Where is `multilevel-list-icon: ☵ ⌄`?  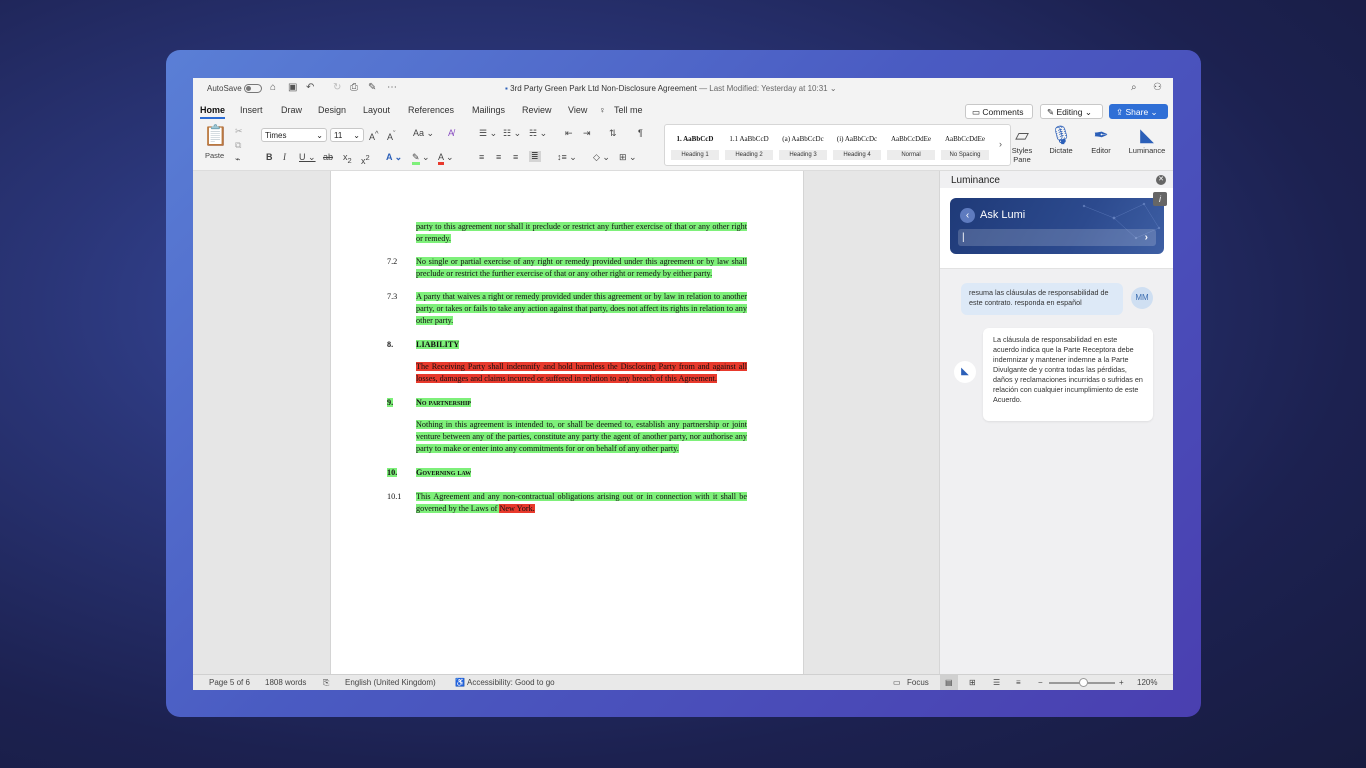 multilevel-list-icon: ☵ ⌄ is located at coordinates (538, 133).